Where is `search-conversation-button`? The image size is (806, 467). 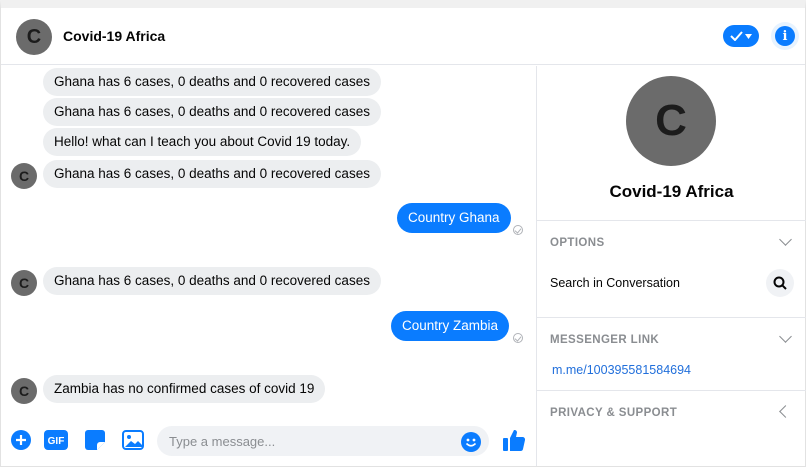
search-conversation-button is located at coordinates (780, 283).